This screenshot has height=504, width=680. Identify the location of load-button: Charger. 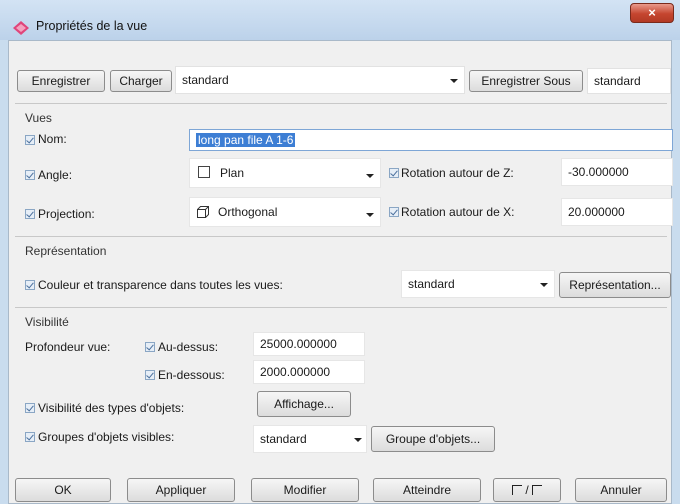
(141, 81).